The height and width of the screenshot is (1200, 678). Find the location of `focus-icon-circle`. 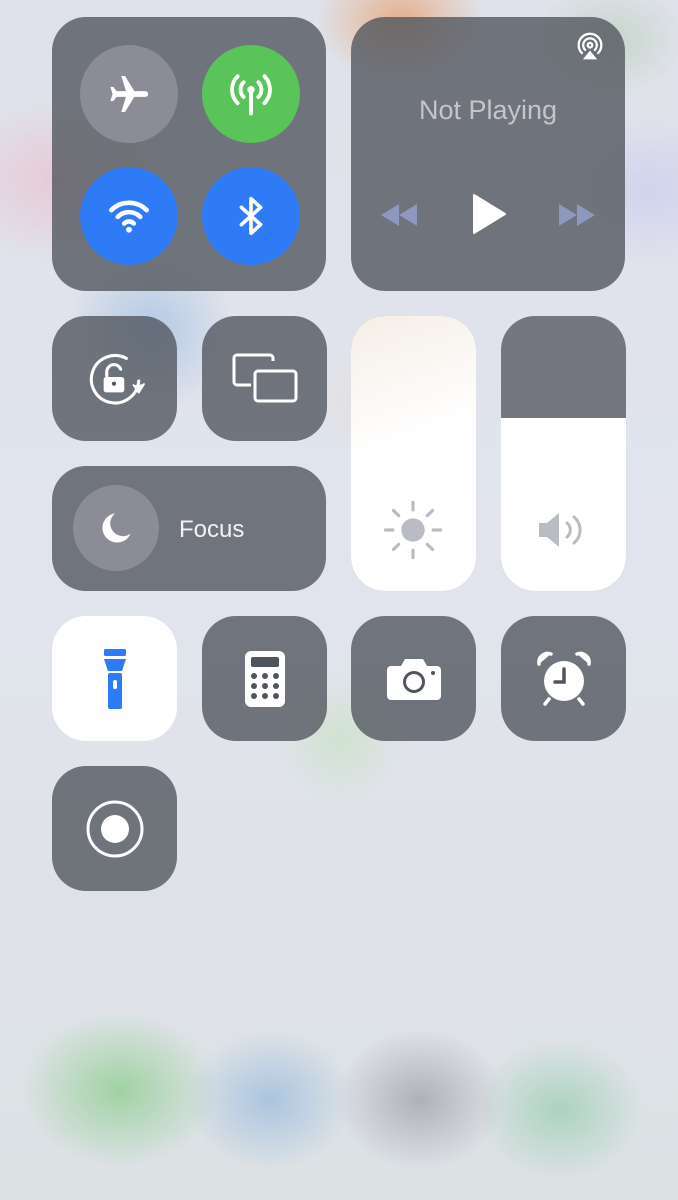

focus-icon-circle is located at coordinates (116, 528).